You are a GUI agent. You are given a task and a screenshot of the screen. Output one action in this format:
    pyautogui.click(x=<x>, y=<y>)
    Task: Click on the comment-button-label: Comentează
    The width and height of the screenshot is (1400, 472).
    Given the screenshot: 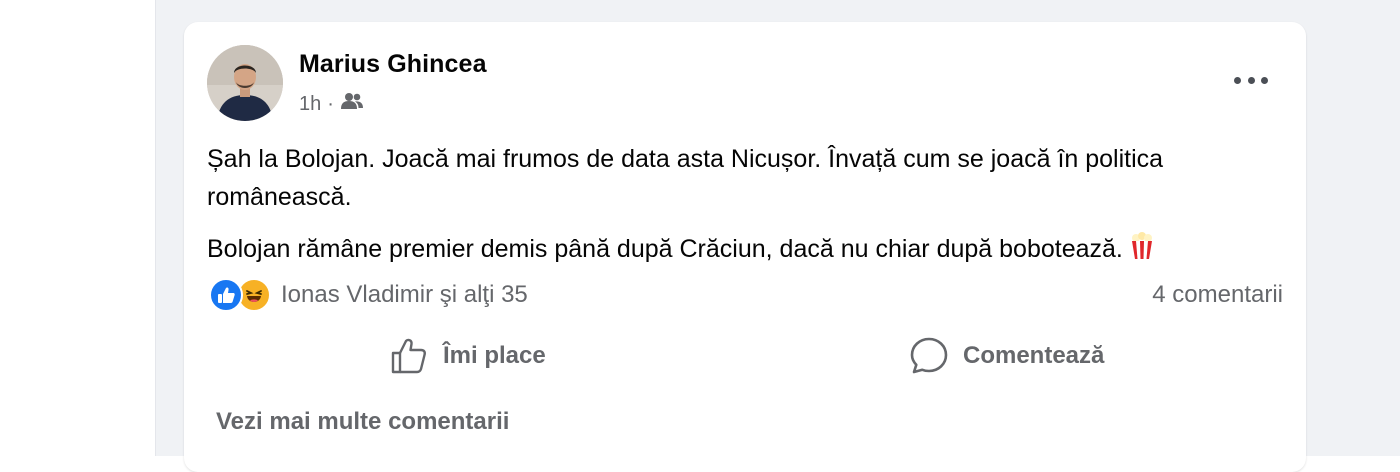 What is the action you would take?
    pyautogui.click(x=1034, y=355)
    